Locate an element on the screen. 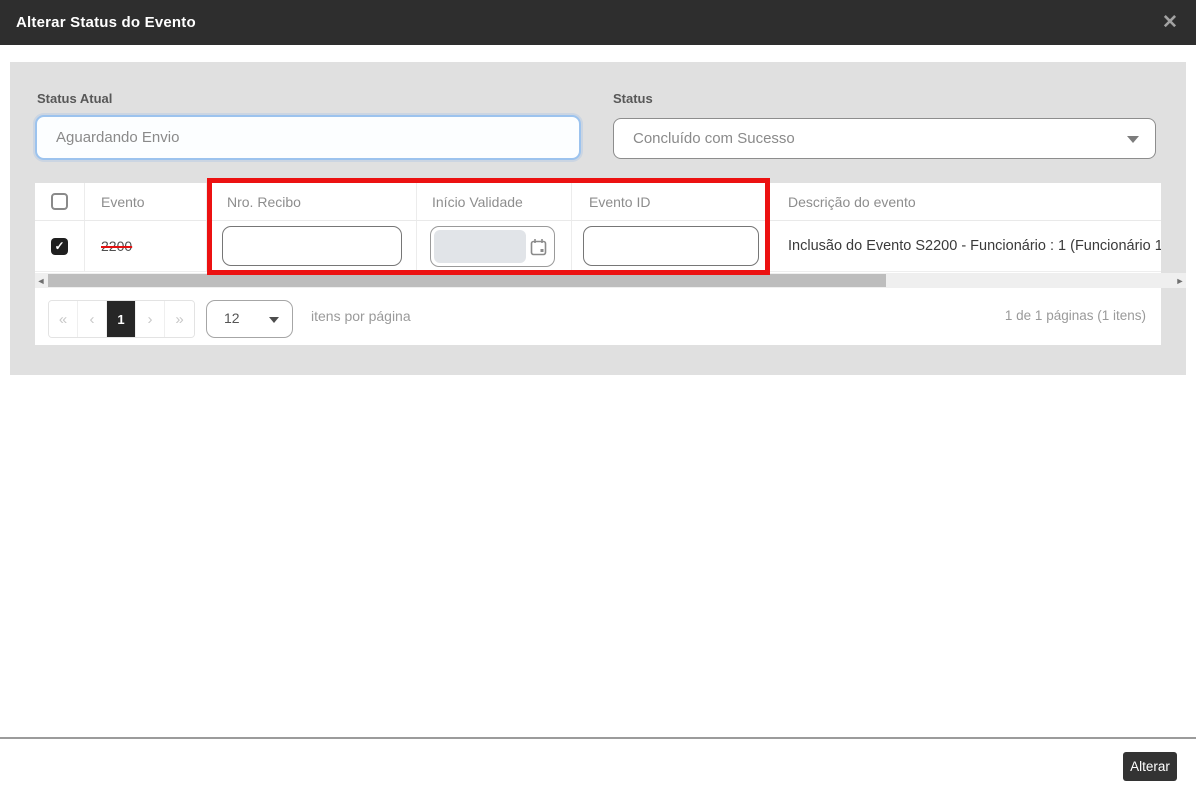 The image size is (1196, 795). header-evento-id: Evento ID is located at coordinates (671, 201).